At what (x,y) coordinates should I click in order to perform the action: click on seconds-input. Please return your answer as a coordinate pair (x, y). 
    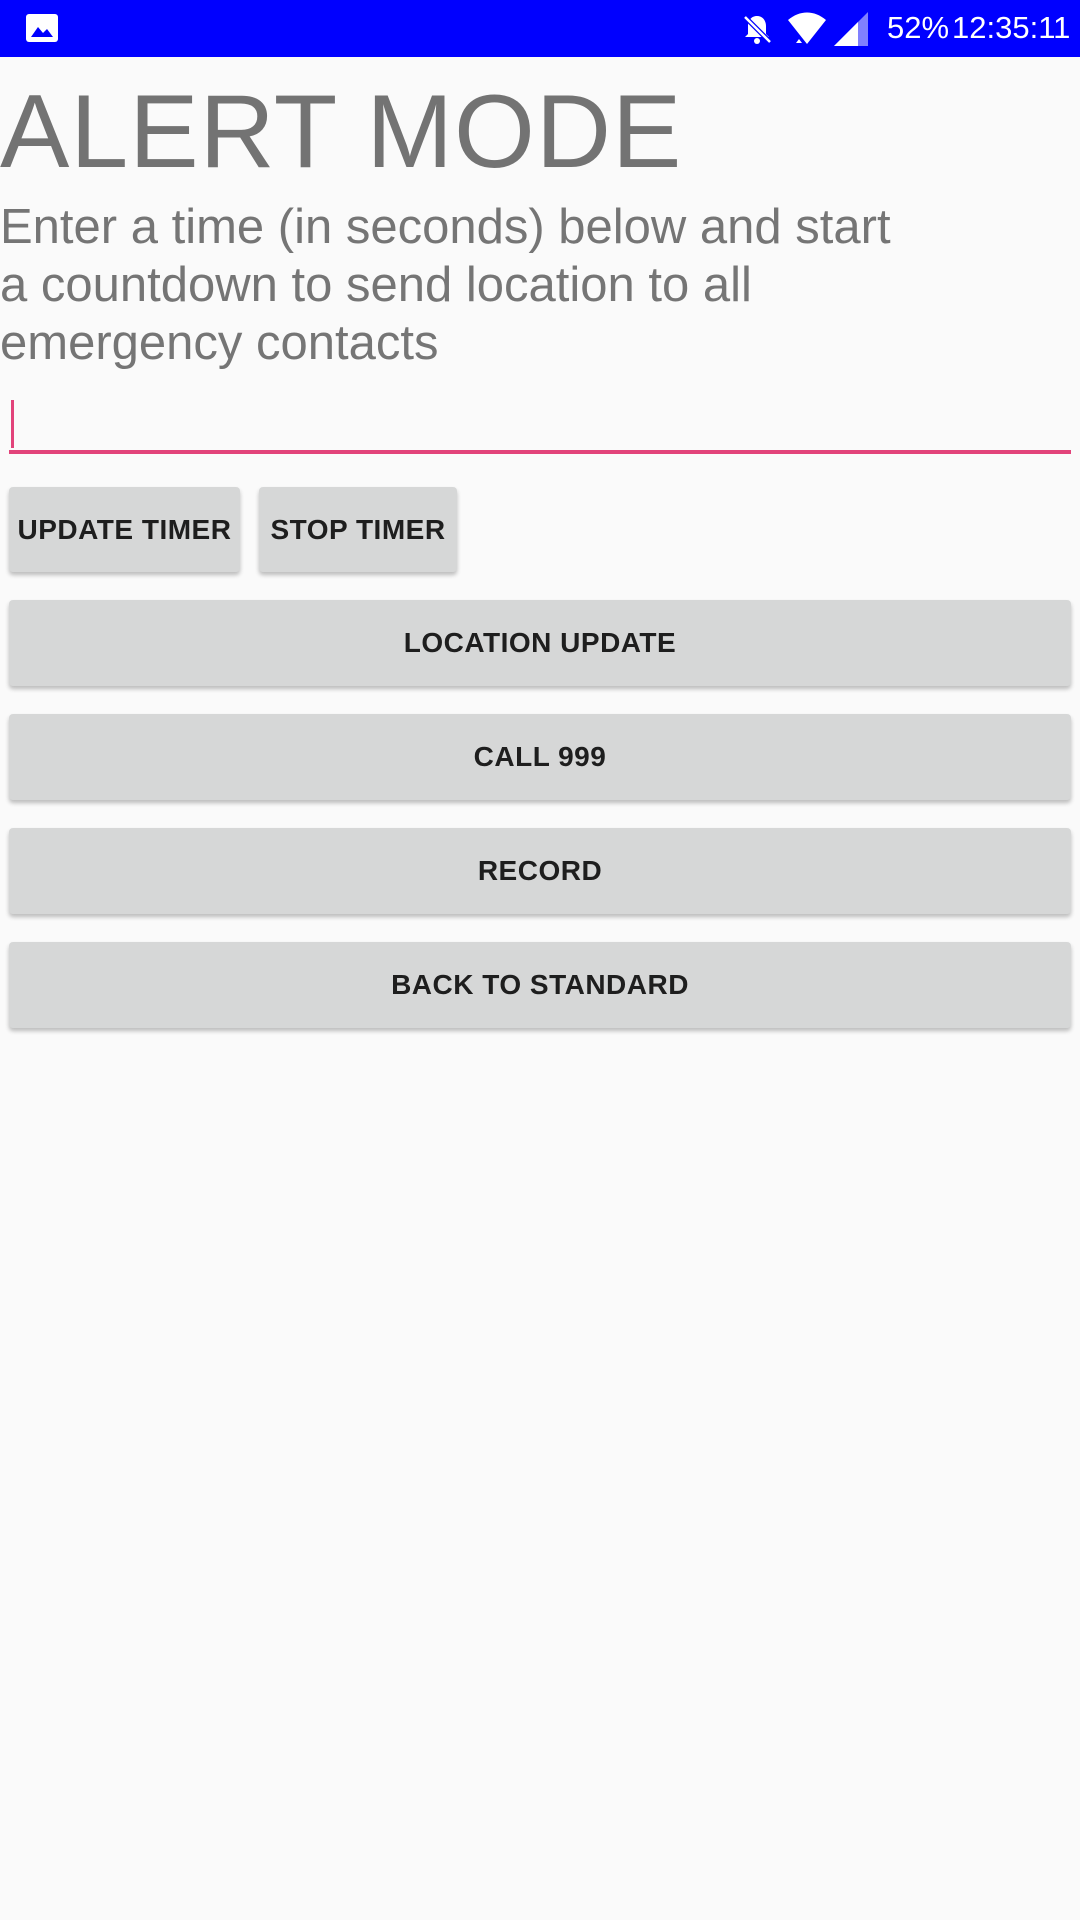
    Looking at the image, I should click on (540, 425).